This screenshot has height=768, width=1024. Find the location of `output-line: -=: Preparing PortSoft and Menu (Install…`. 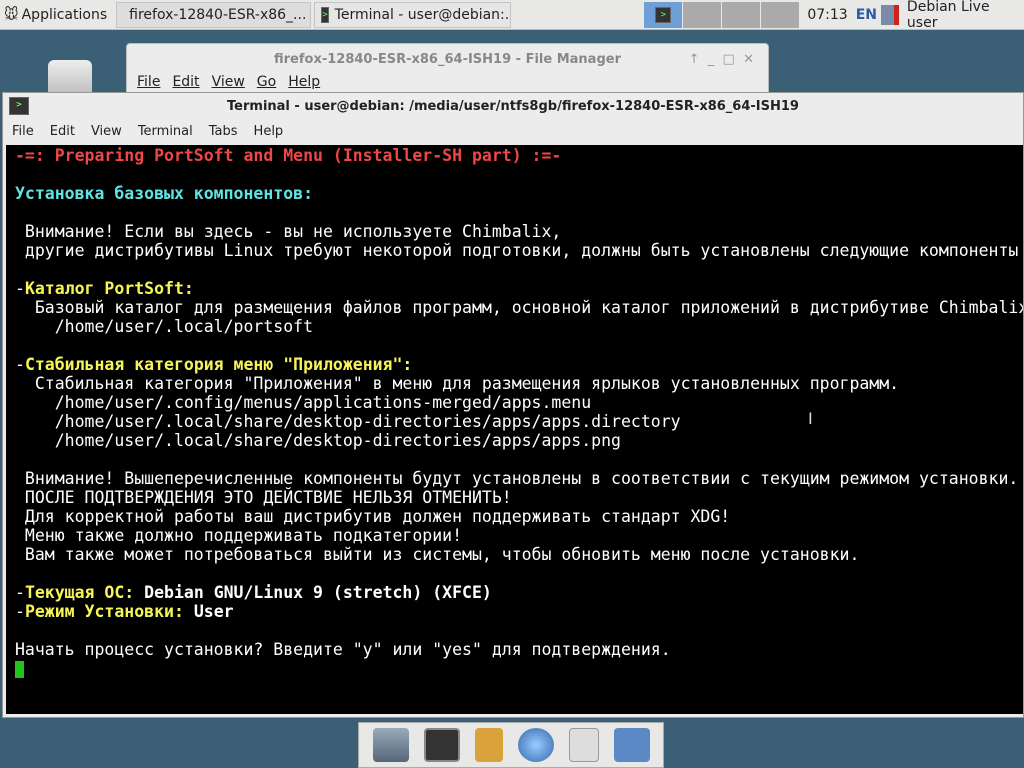

output-line: -=: Preparing PortSoft and Menu (Install… is located at coordinates (288, 155).